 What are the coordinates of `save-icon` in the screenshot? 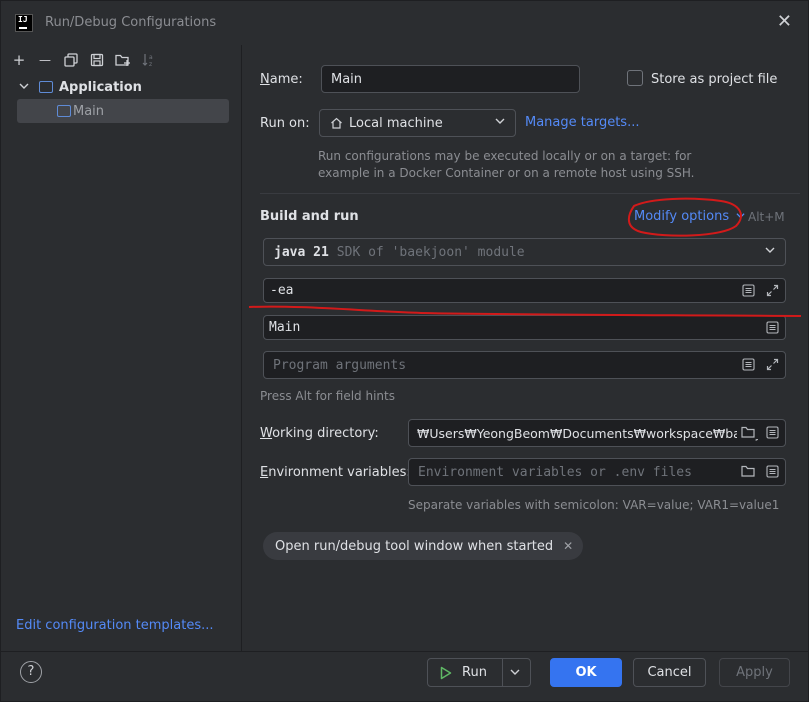 It's located at (97, 60).